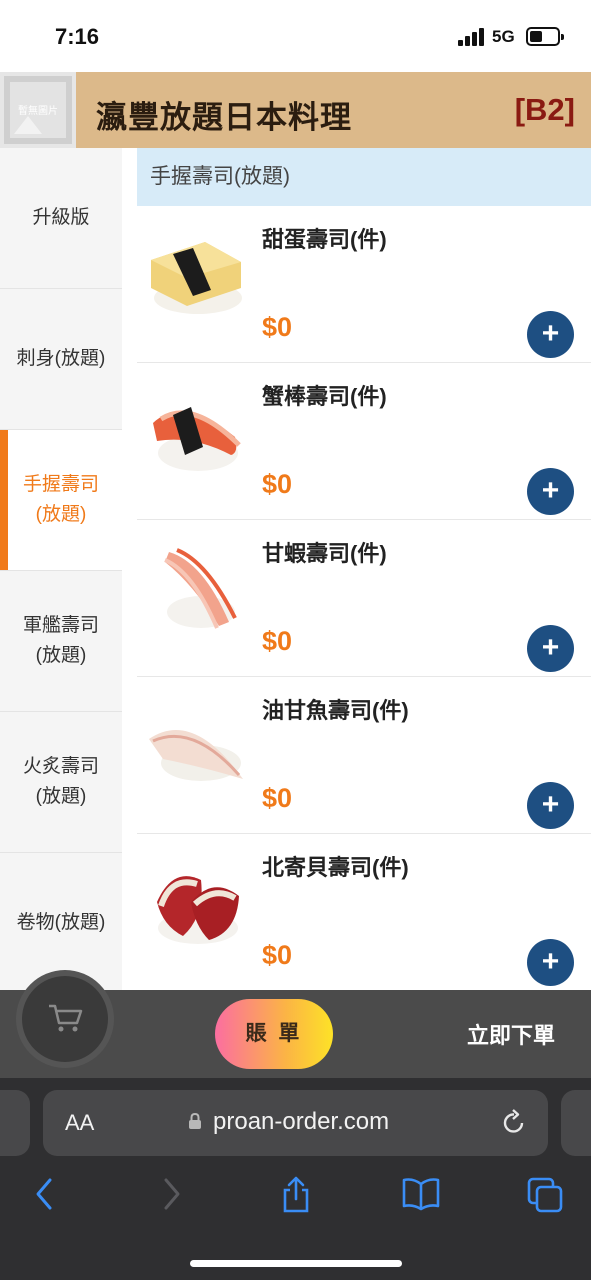  Describe the element at coordinates (545, 36) in the screenshot. I see `battery-icon` at that location.